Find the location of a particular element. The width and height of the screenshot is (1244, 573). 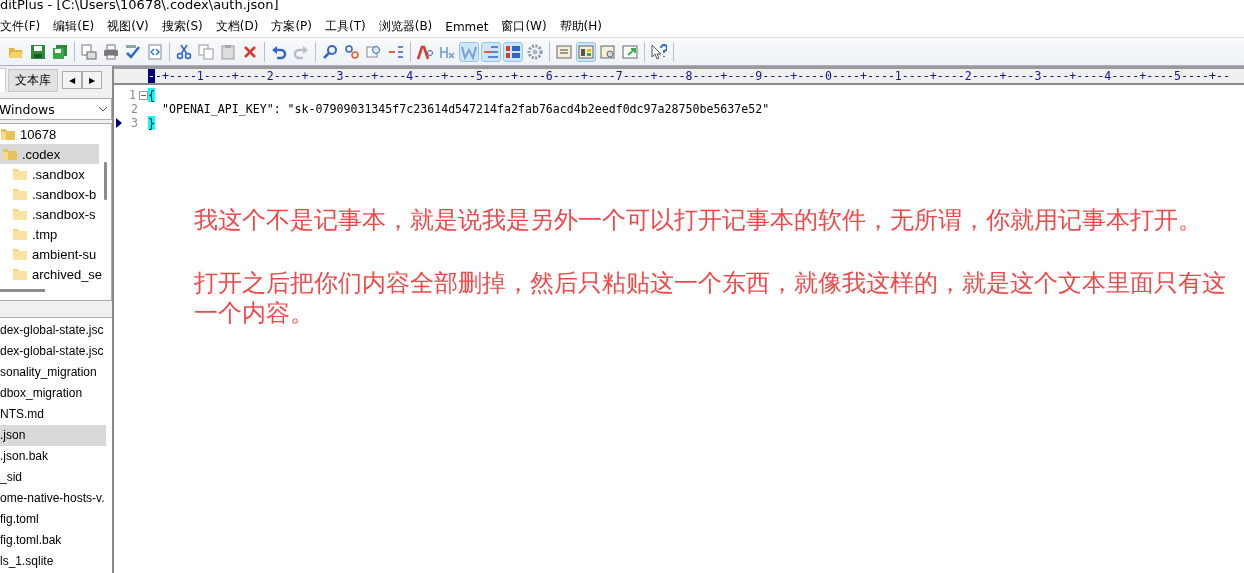

line-indent-icon is located at coordinates (491, 51).